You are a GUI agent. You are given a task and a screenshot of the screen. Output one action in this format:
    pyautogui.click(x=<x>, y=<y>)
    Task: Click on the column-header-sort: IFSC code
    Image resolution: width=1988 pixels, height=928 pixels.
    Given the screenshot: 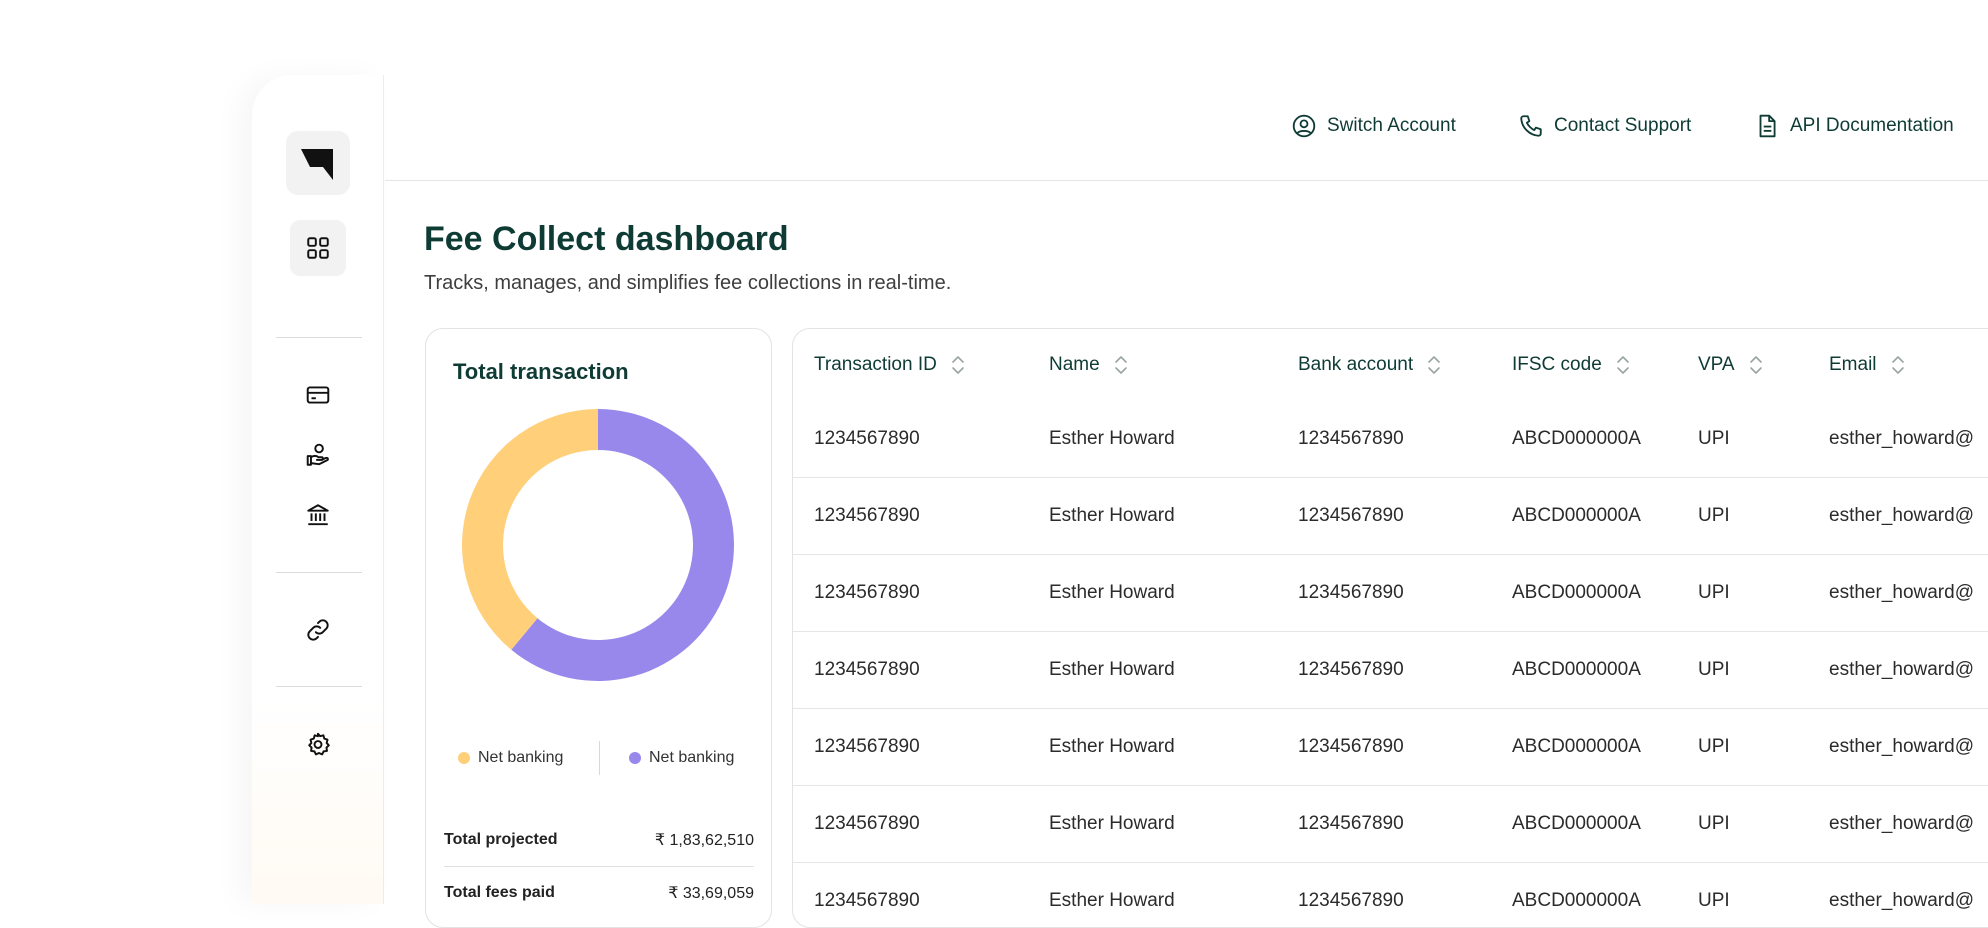 What is the action you would take?
    pyautogui.click(x=1571, y=365)
    